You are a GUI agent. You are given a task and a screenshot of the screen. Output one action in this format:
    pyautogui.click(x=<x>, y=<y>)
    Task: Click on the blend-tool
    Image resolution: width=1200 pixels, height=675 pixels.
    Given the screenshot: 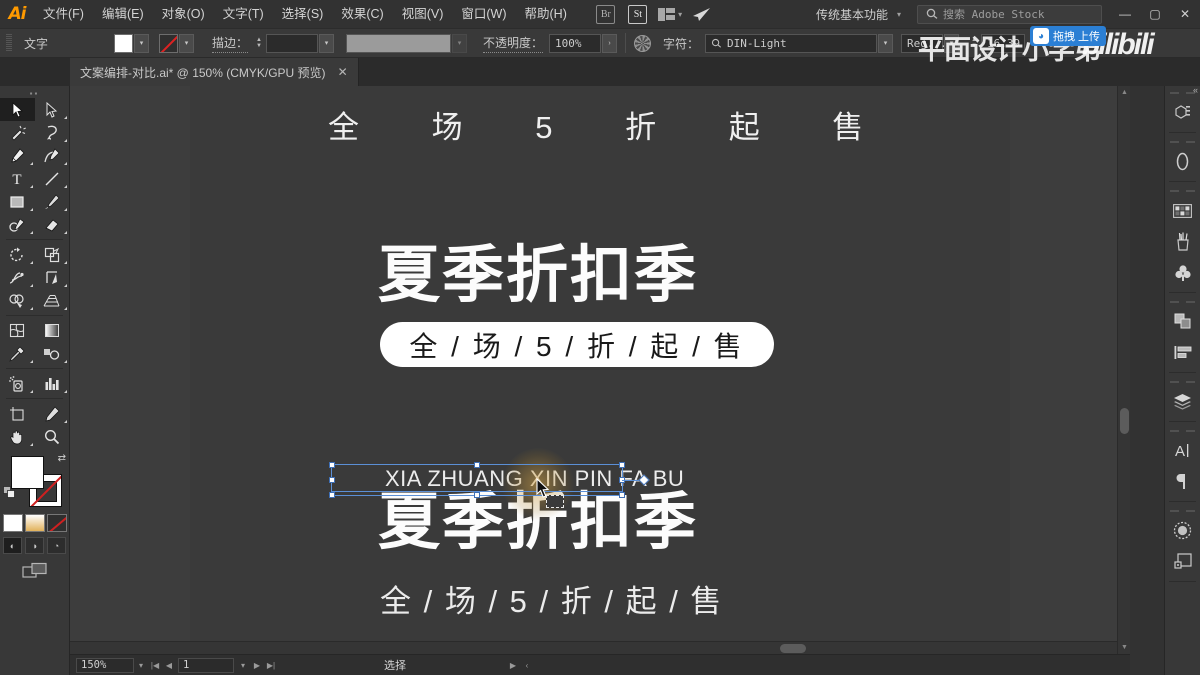 What is the action you would take?
    pyautogui.click(x=52, y=353)
    